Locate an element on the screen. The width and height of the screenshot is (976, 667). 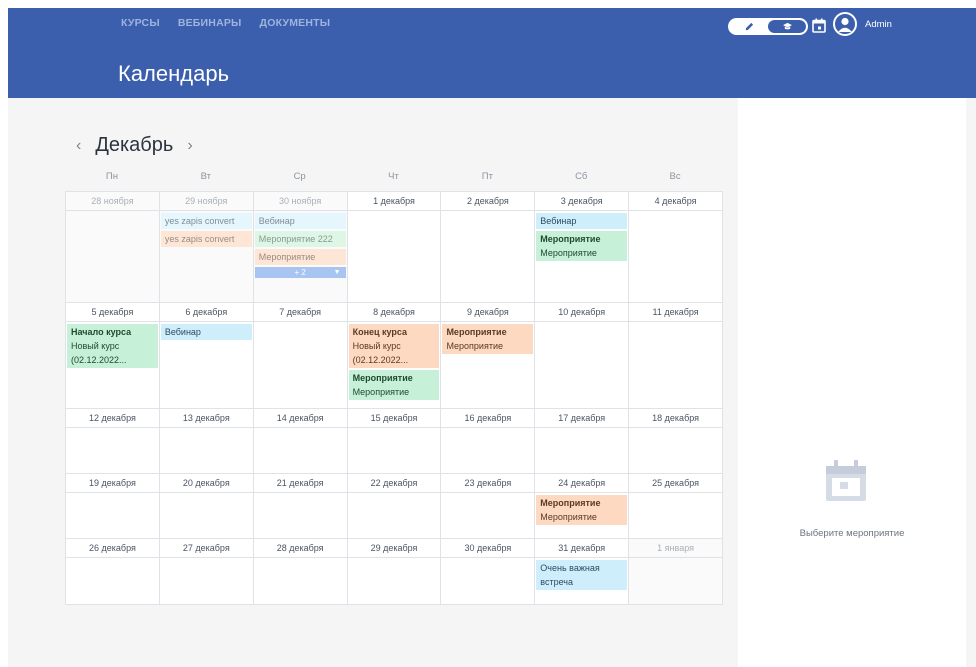
calendar-day: 4 декабря is located at coordinates (676, 247).